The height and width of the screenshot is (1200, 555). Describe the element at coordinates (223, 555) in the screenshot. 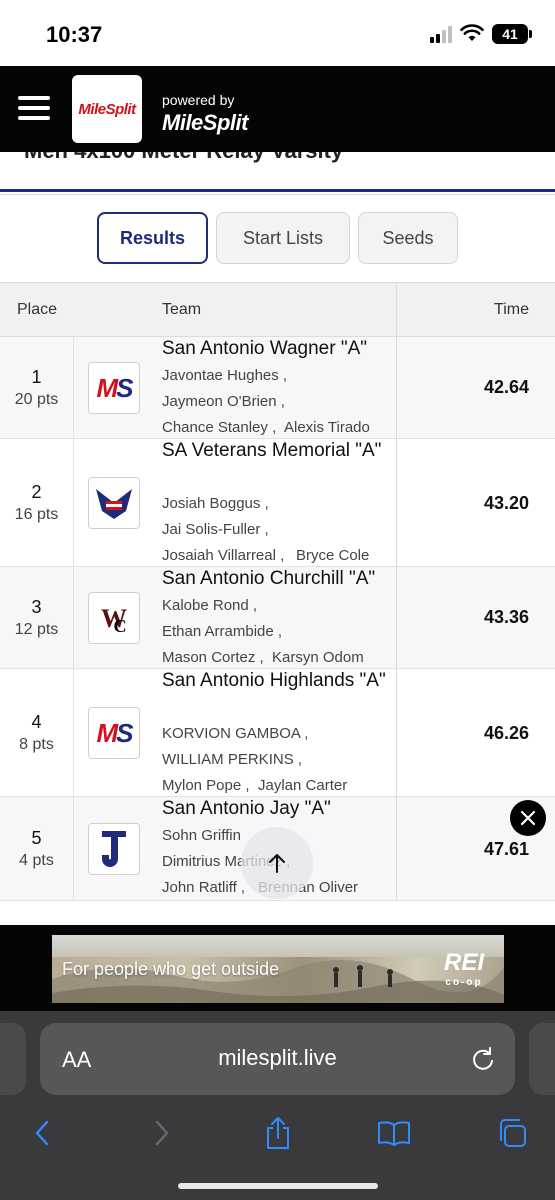

I see `athlete-name: Josaiah Villarreal ,` at that location.